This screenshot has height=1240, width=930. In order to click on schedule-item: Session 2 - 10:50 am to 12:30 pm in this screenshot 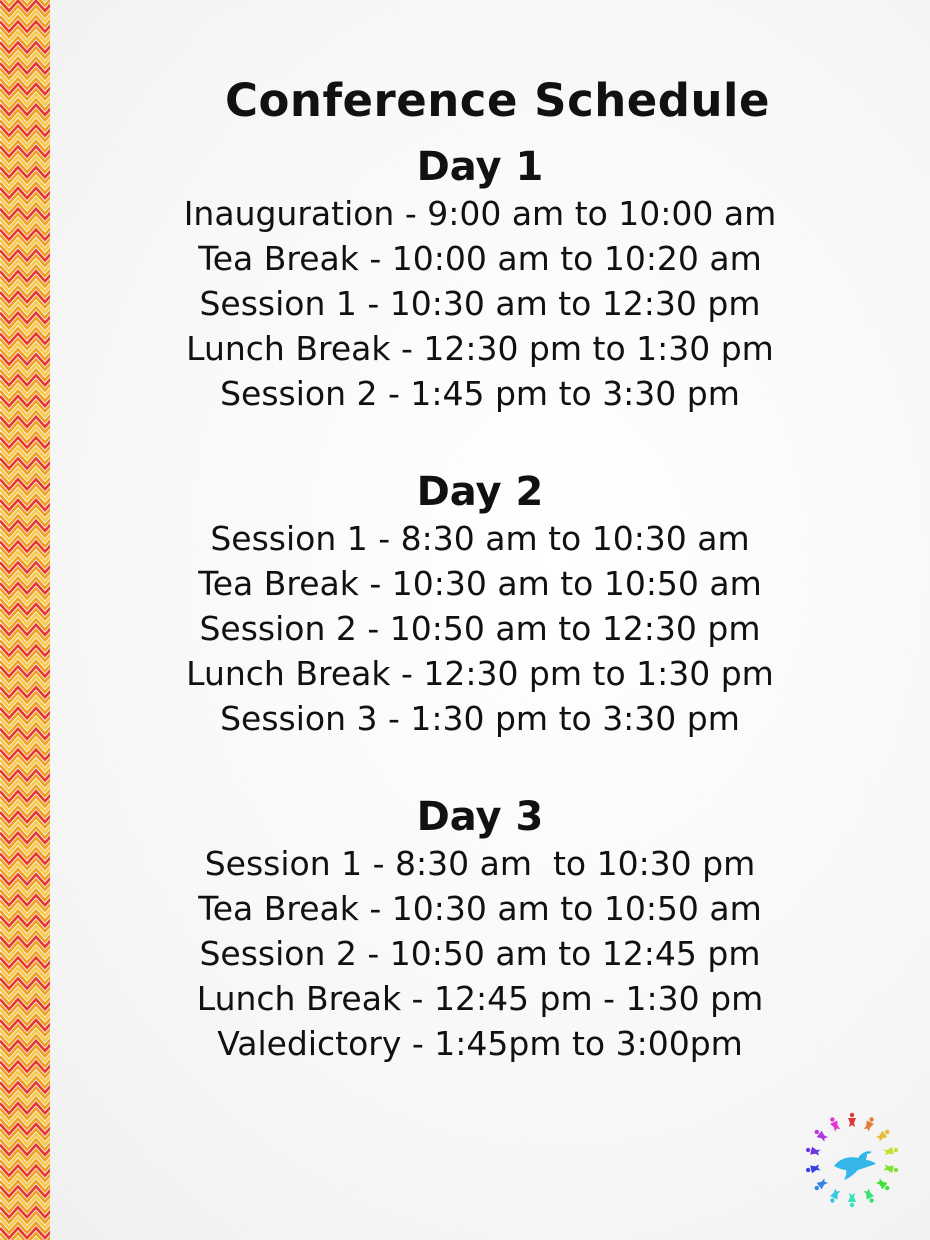, I will do `click(480, 628)`.